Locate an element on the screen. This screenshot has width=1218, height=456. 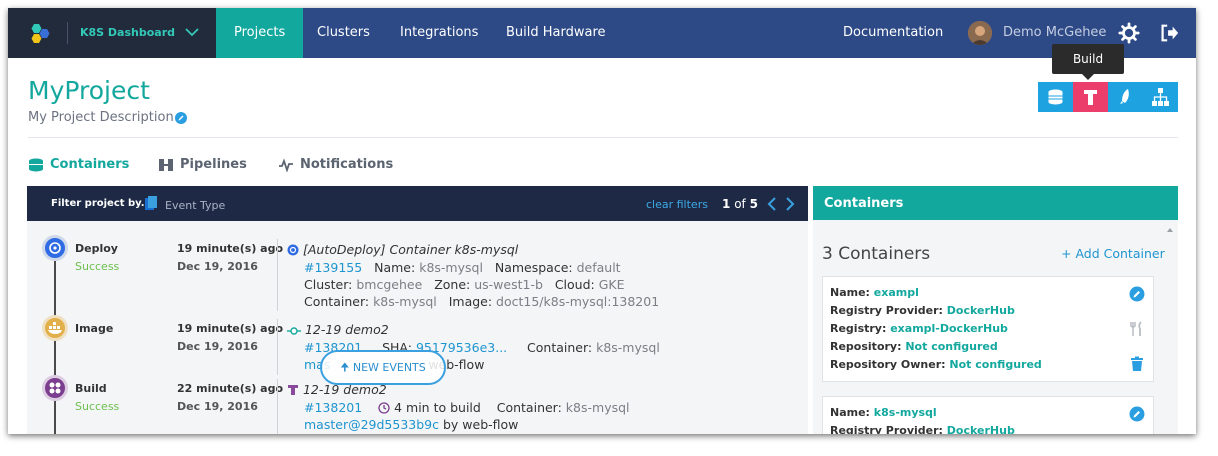
event-title: 12-19 demo2 is located at coordinates (346, 329).